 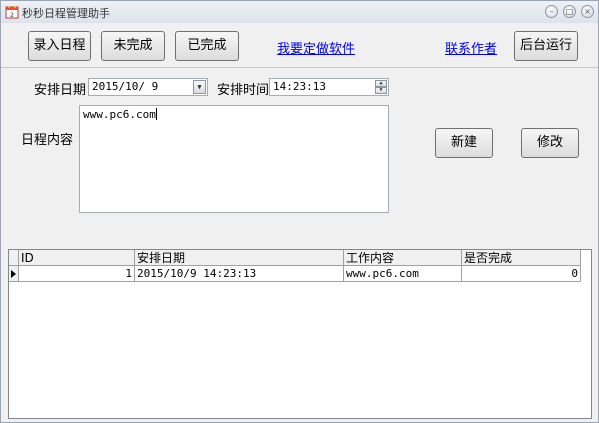 I want to click on column-header-status: 是否完成, so click(x=521, y=258).